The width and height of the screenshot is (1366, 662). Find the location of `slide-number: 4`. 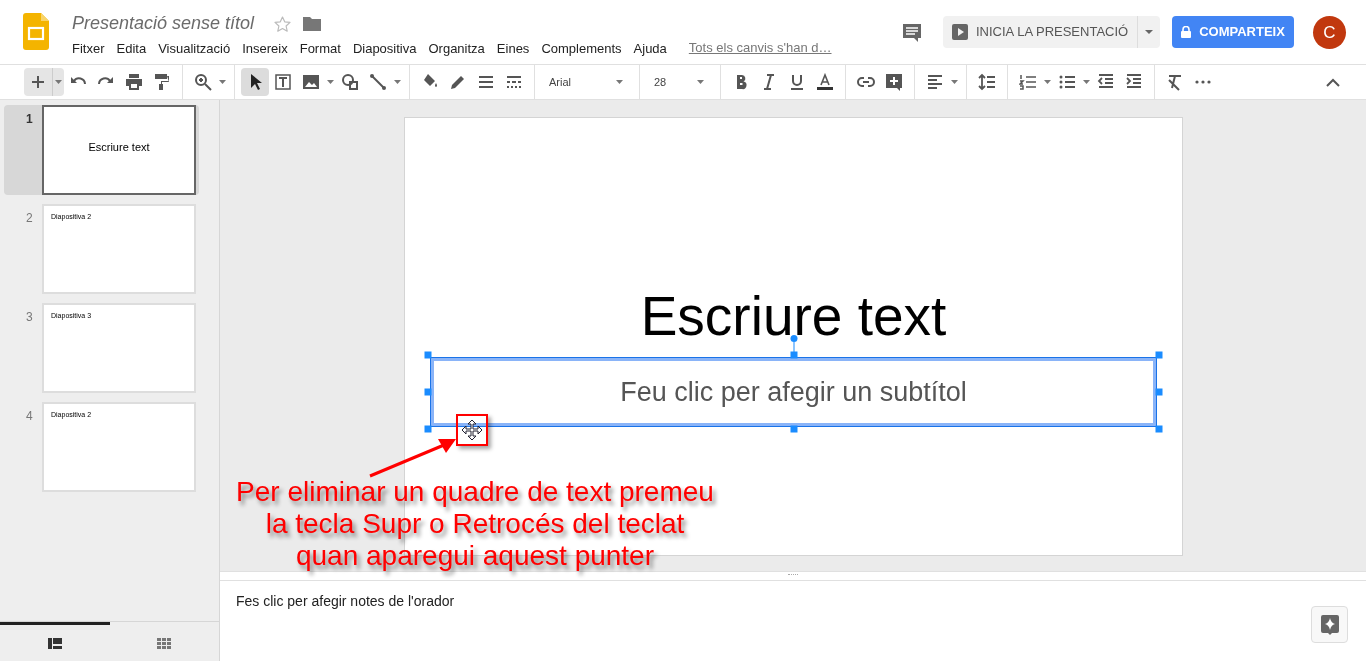

slide-number: 4 is located at coordinates (29, 416).